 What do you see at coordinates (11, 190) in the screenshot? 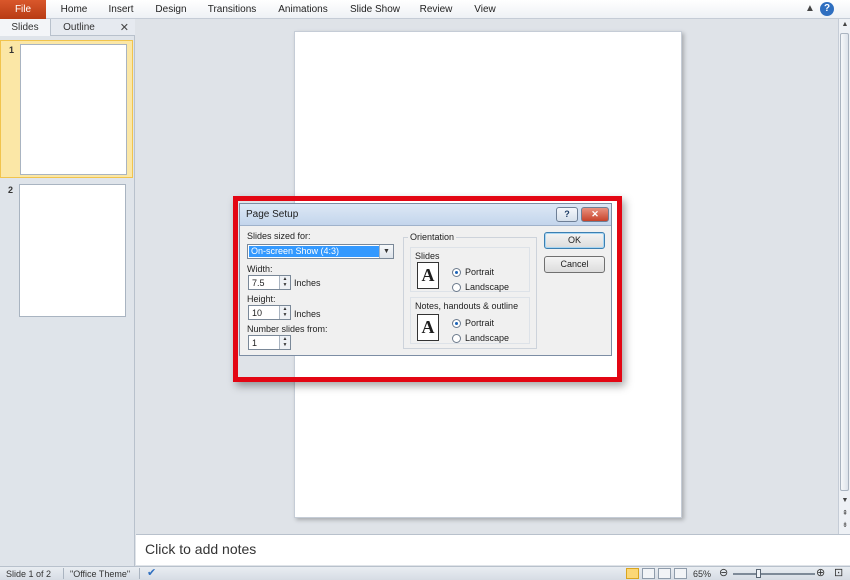
I see `slide-number: 2` at bounding box center [11, 190].